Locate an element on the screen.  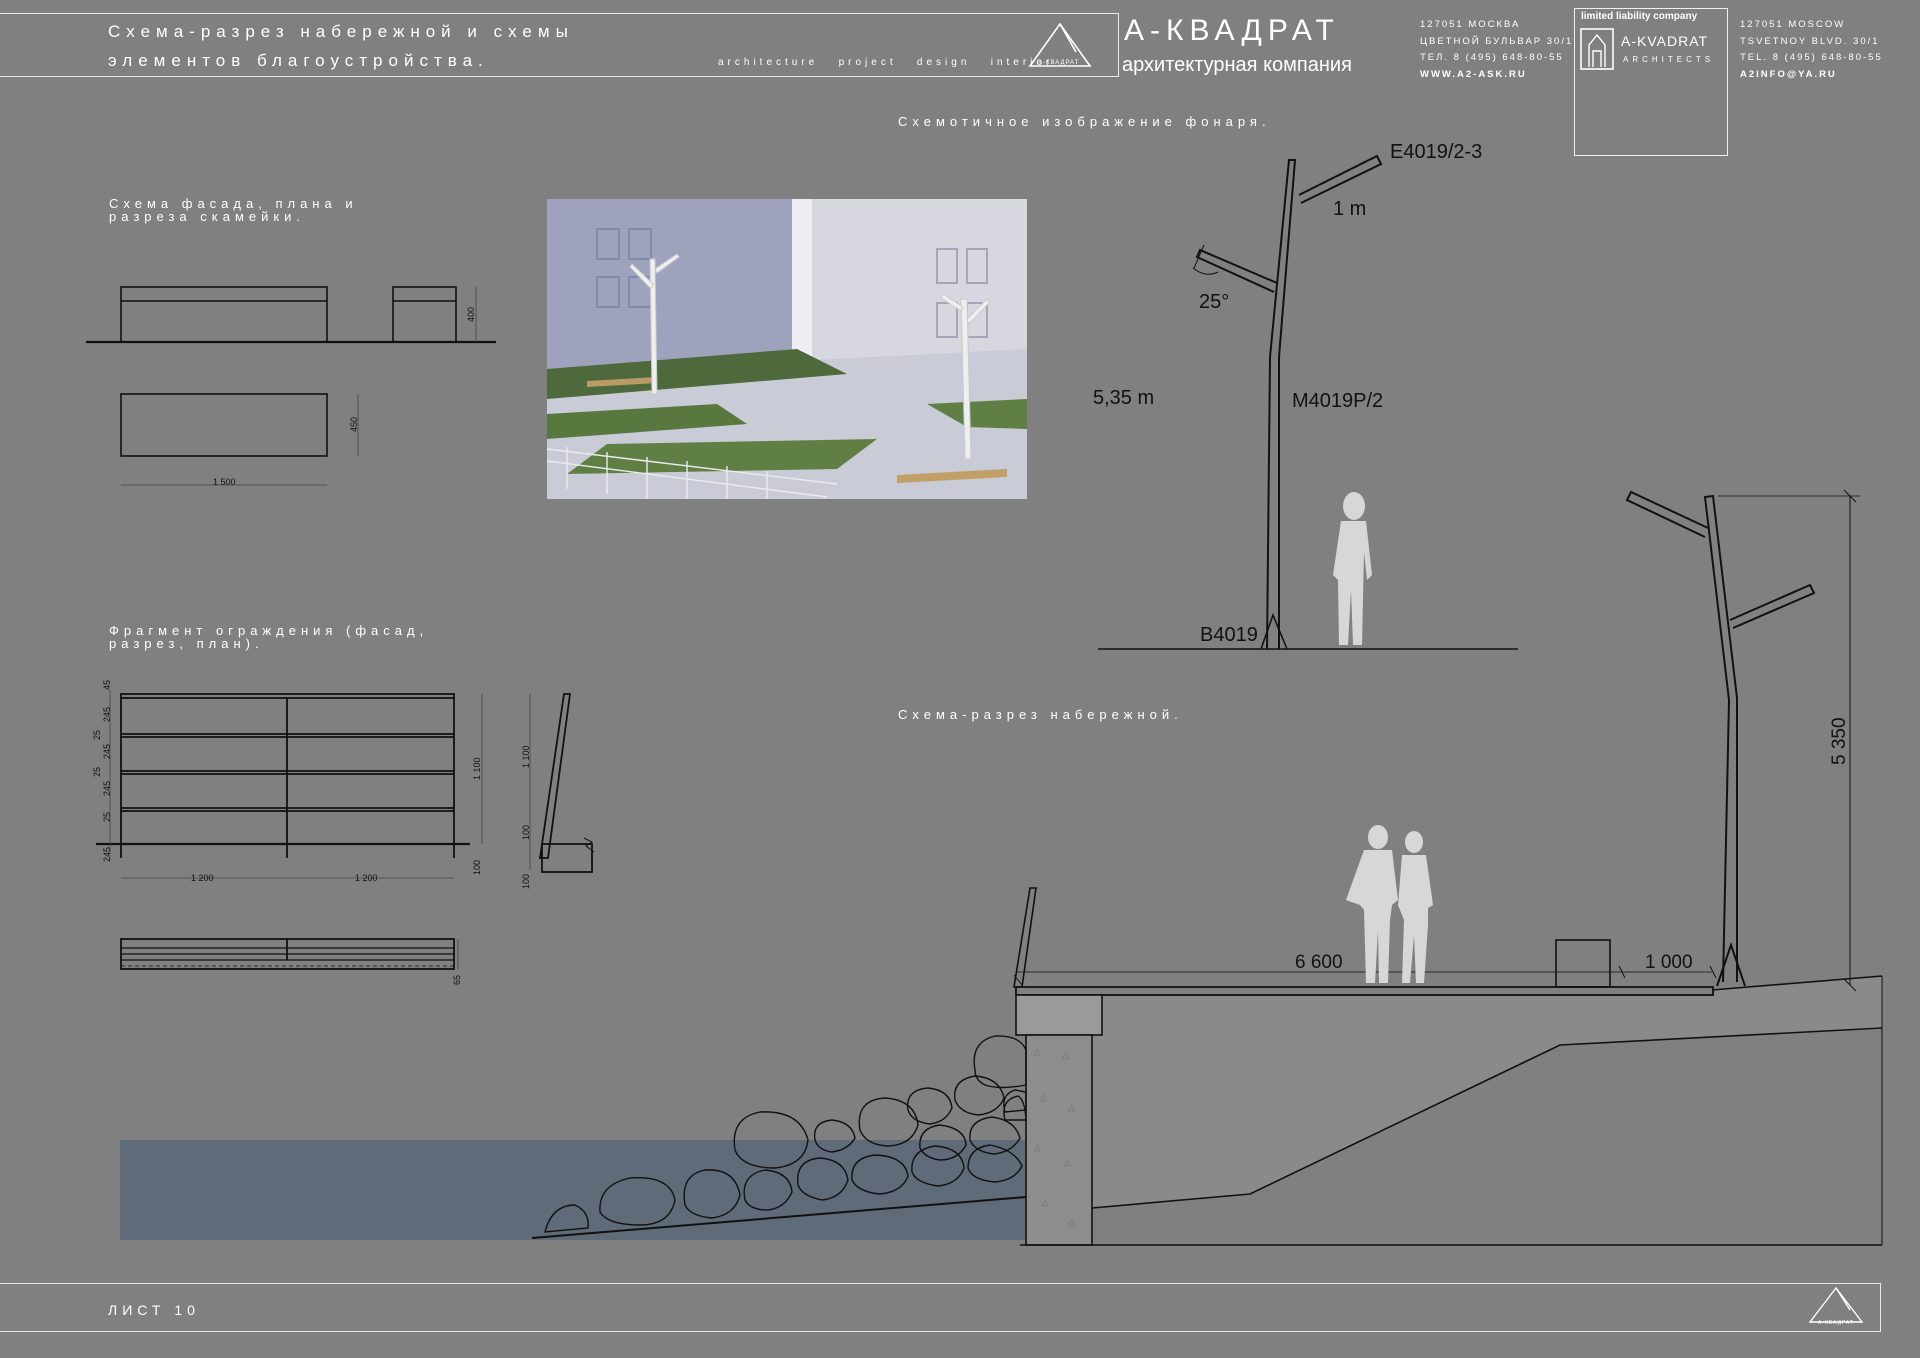
lamp-pole-model: M4019P/2 is located at coordinates (1337, 401).